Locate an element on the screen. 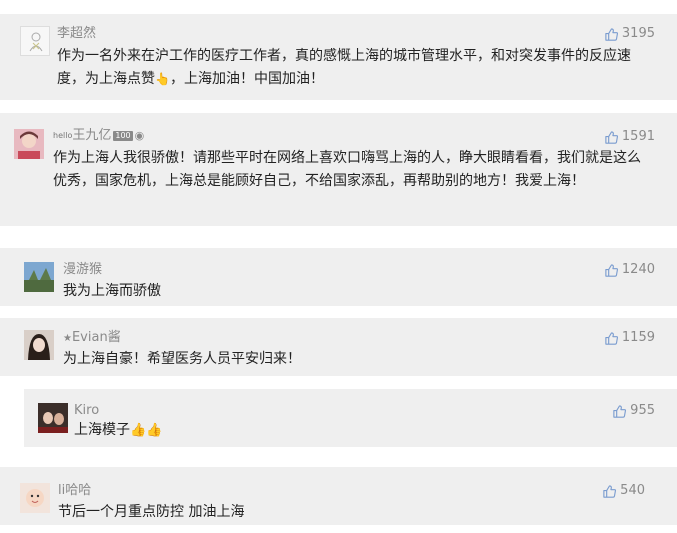  username: Kiro is located at coordinates (86, 411).